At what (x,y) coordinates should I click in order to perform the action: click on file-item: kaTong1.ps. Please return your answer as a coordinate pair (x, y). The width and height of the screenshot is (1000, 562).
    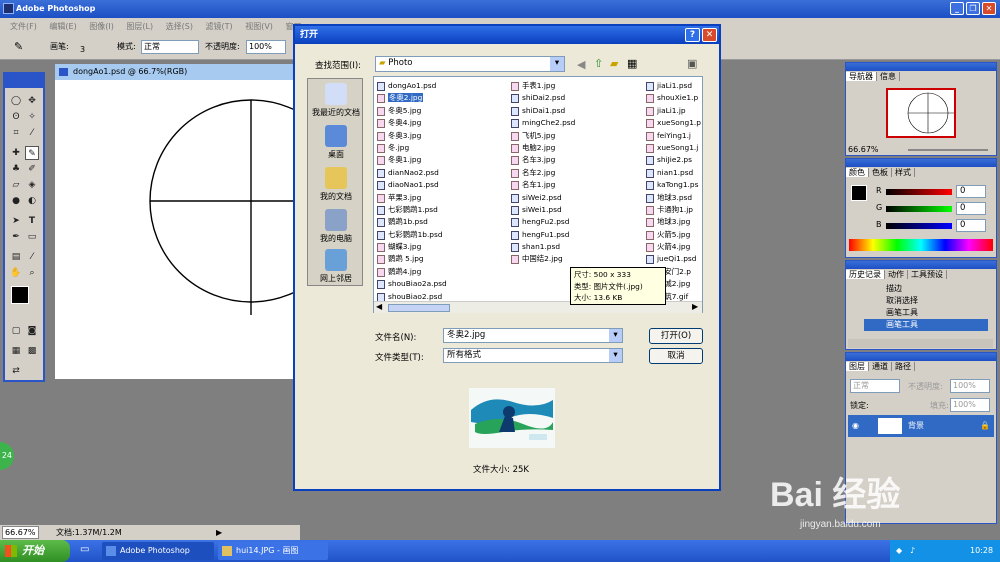
    Looking at the image, I should click on (675, 185).